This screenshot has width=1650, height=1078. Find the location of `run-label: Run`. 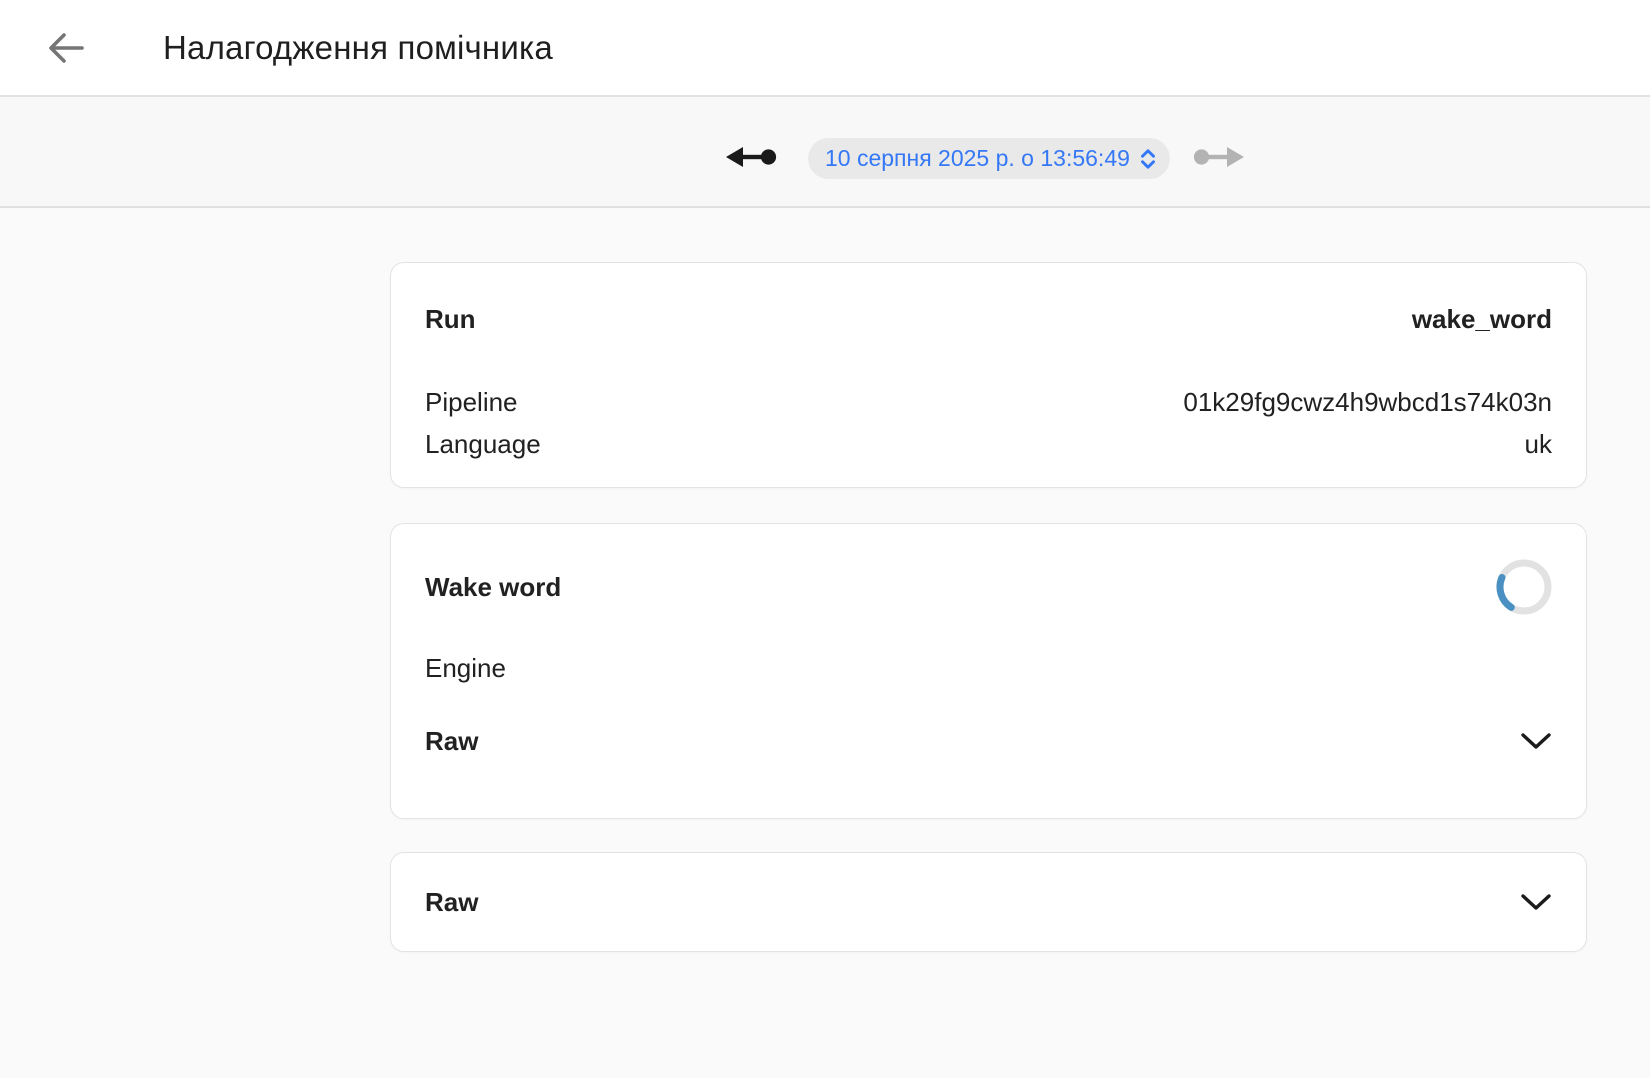

run-label: Run is located at coordinates (450, 319).